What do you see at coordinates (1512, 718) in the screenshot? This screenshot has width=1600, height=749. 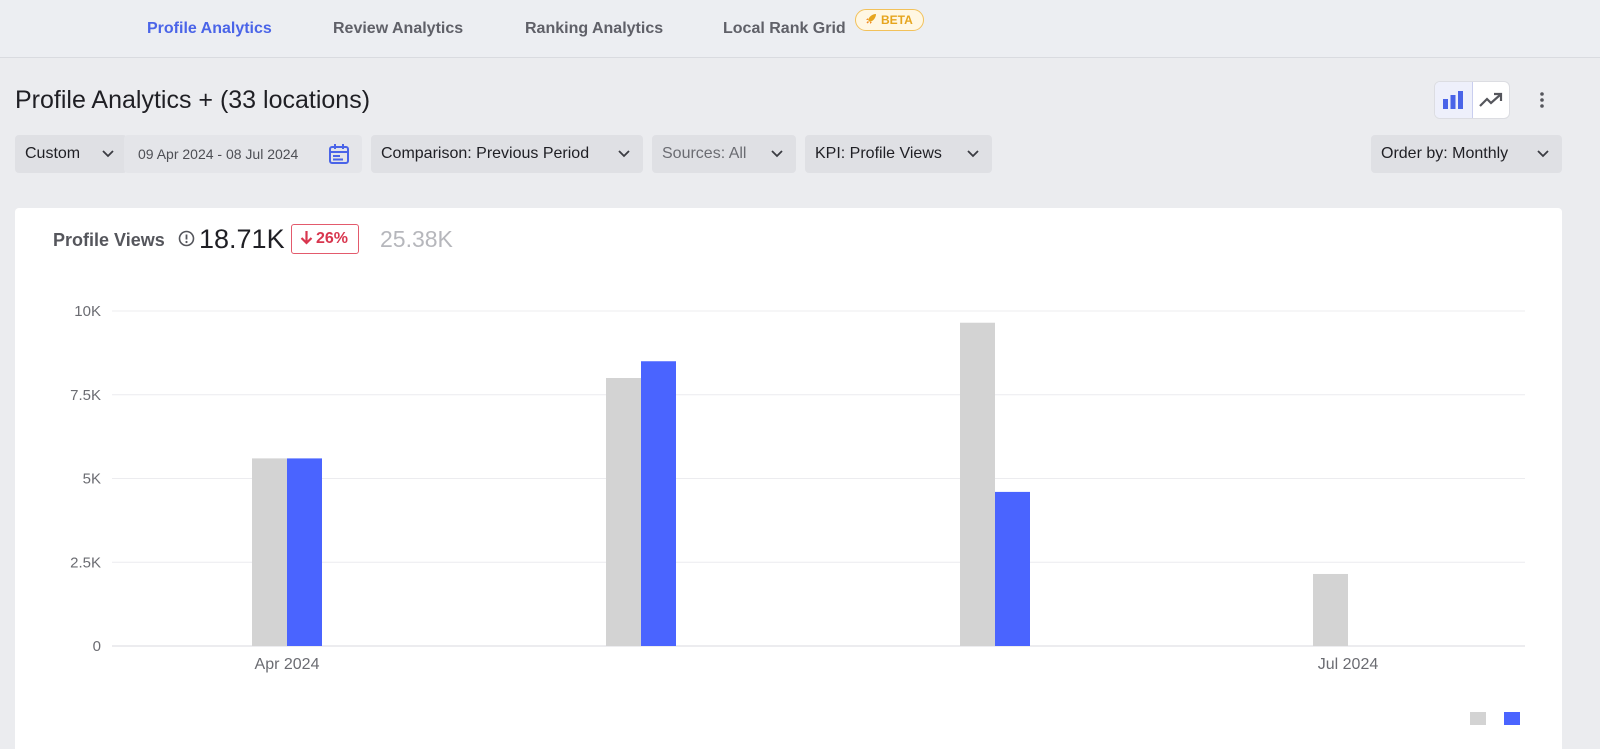 I see `legend-swatch-current` at bounding box center [1512, 718].